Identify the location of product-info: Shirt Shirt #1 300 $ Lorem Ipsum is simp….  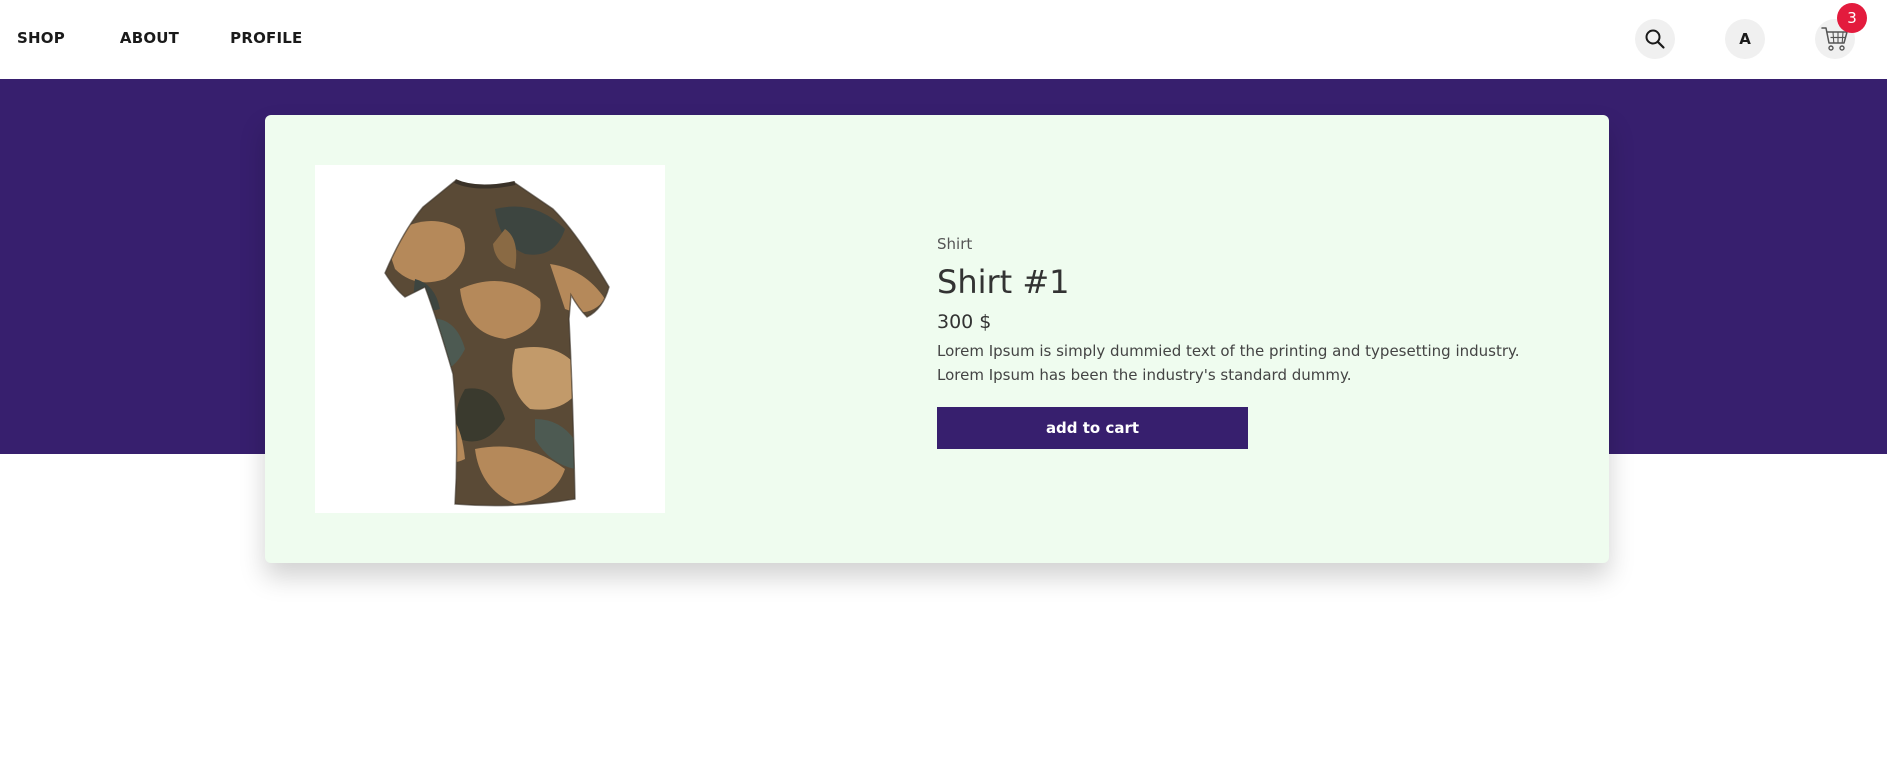
(1247, 342).